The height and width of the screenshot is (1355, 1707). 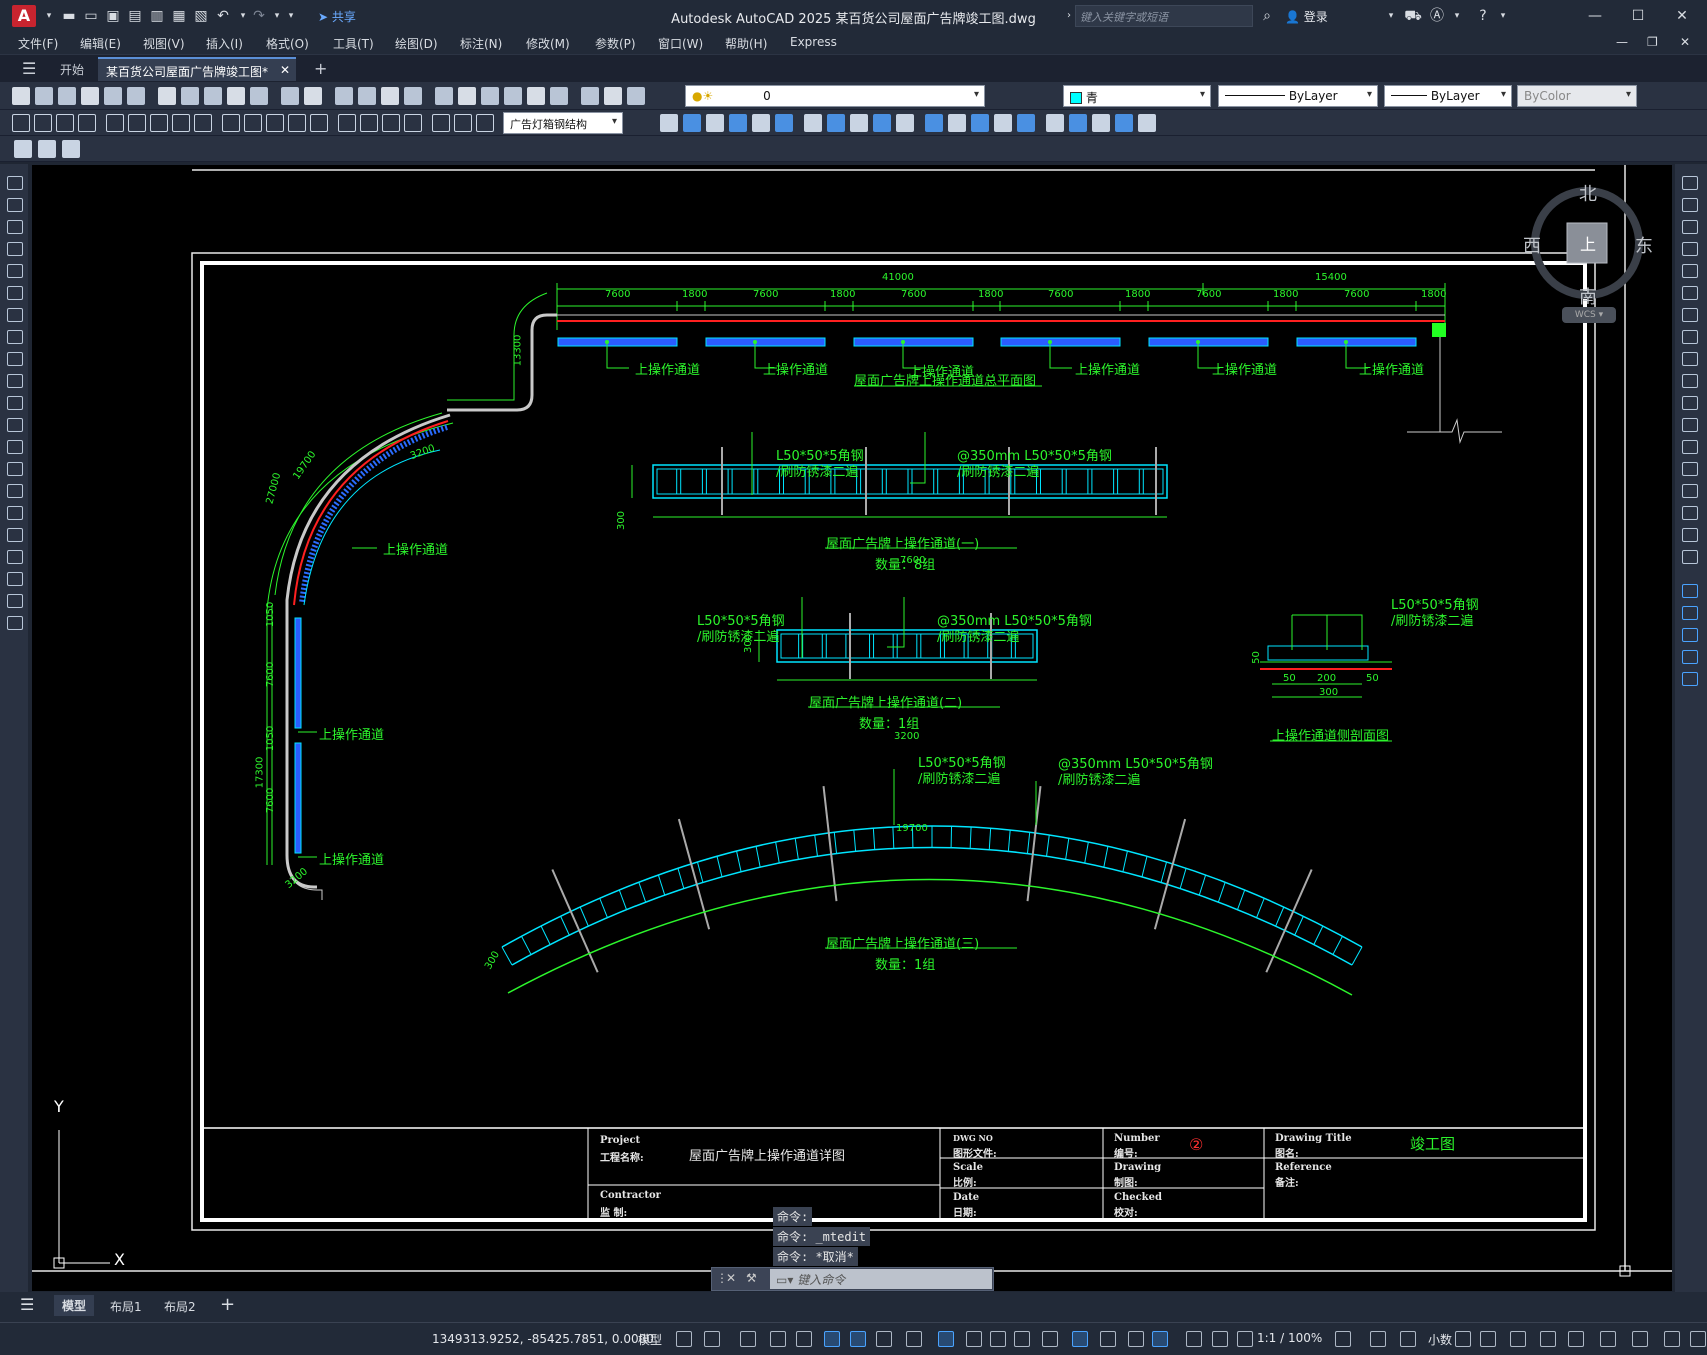 What do you see at coordinates (1652, 42) in the screenshot?
I see `doc-restore-button: ❐` at bounding box center [1652, 42].